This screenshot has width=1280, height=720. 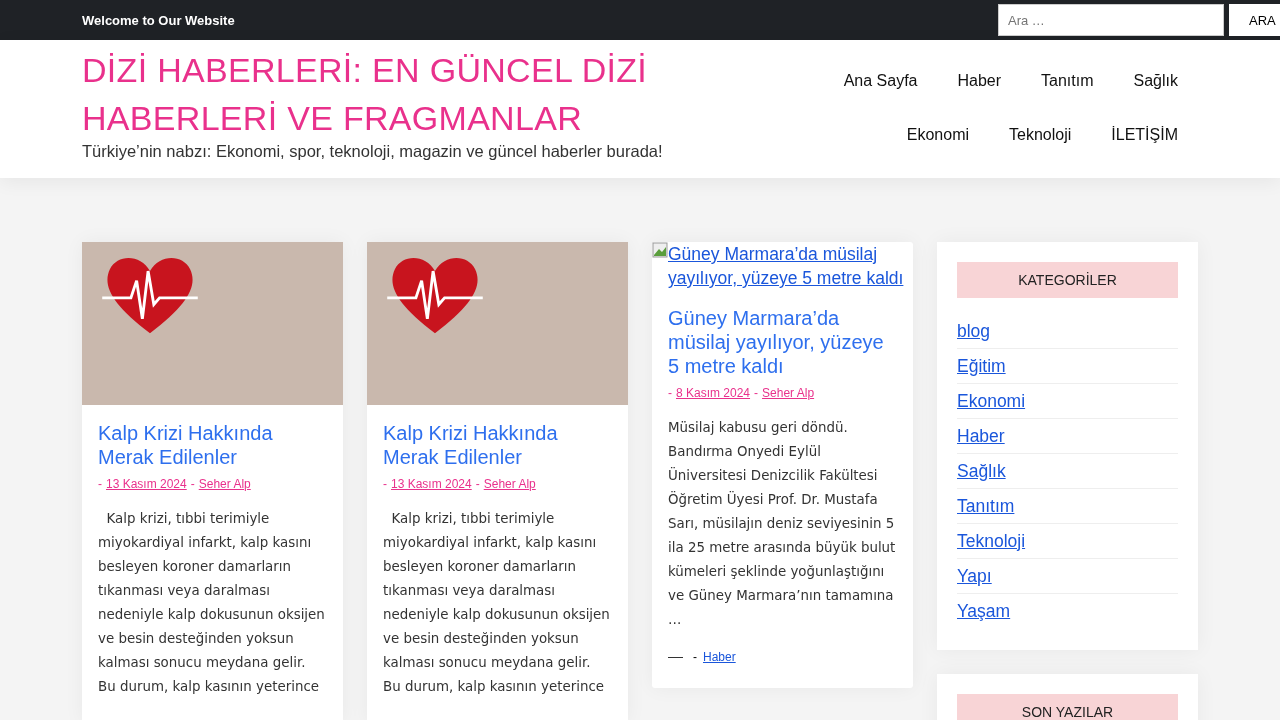 I want to click on category-link: Yaşam, so click(x=984, y=611).